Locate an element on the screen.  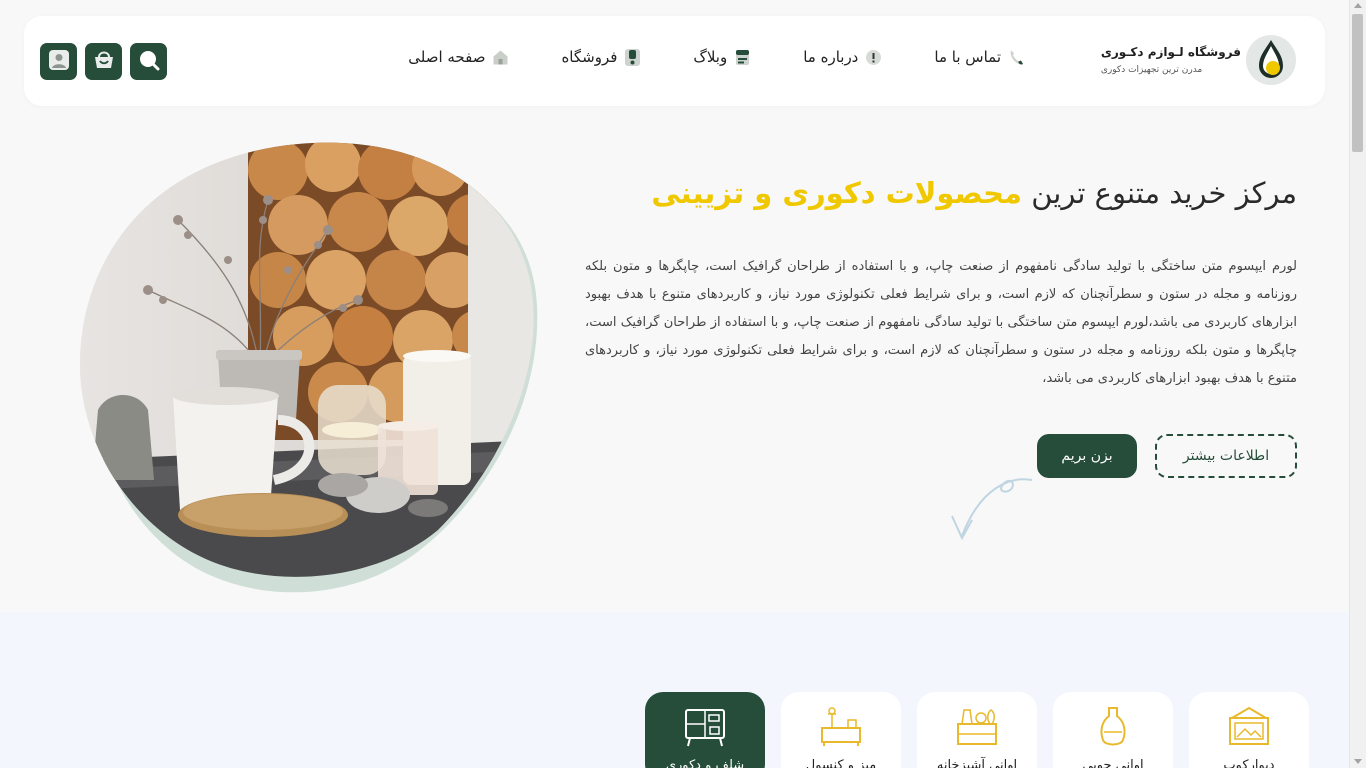
more-info-button: اطلاعات بیشتر is located at coordinates (1226, 456).